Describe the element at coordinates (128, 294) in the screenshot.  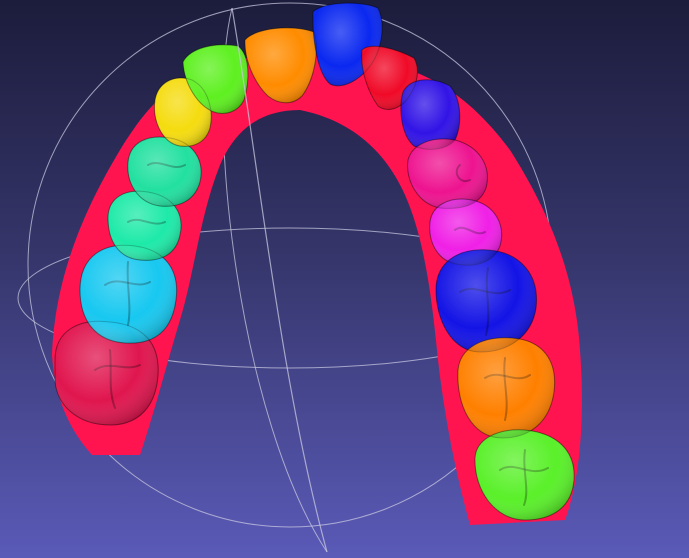
I see `tooth-left-molar-1-shade` at that location.